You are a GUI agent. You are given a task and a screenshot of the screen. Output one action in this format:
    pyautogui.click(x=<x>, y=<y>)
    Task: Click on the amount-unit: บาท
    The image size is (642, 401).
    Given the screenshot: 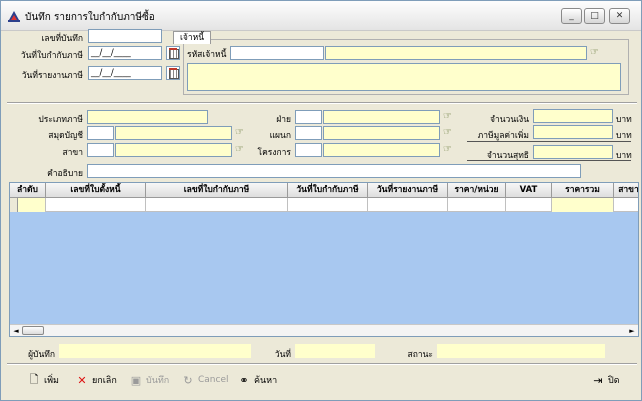 What is the action you would take?
    pyautogui.click(x=624, y=120)
    